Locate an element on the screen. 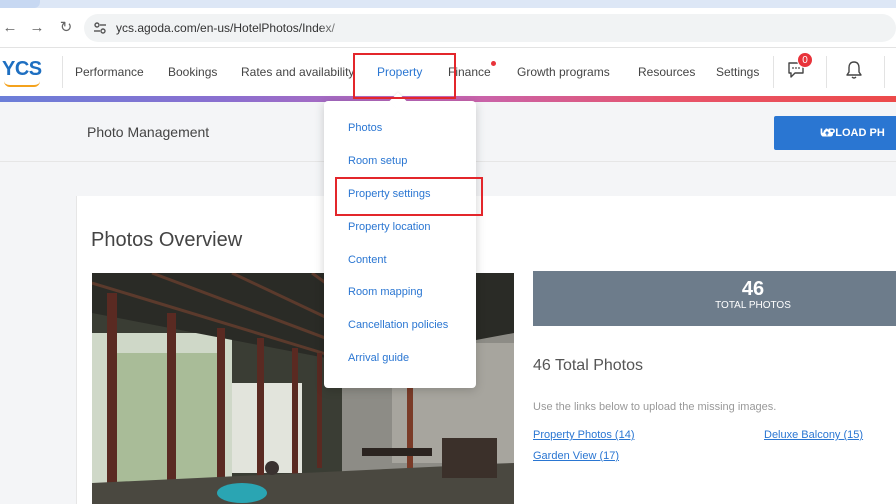 This screenshot has height=504, width=896. total-photos-label: TOTAL PHOTOS is located at coordinates (753, 305).